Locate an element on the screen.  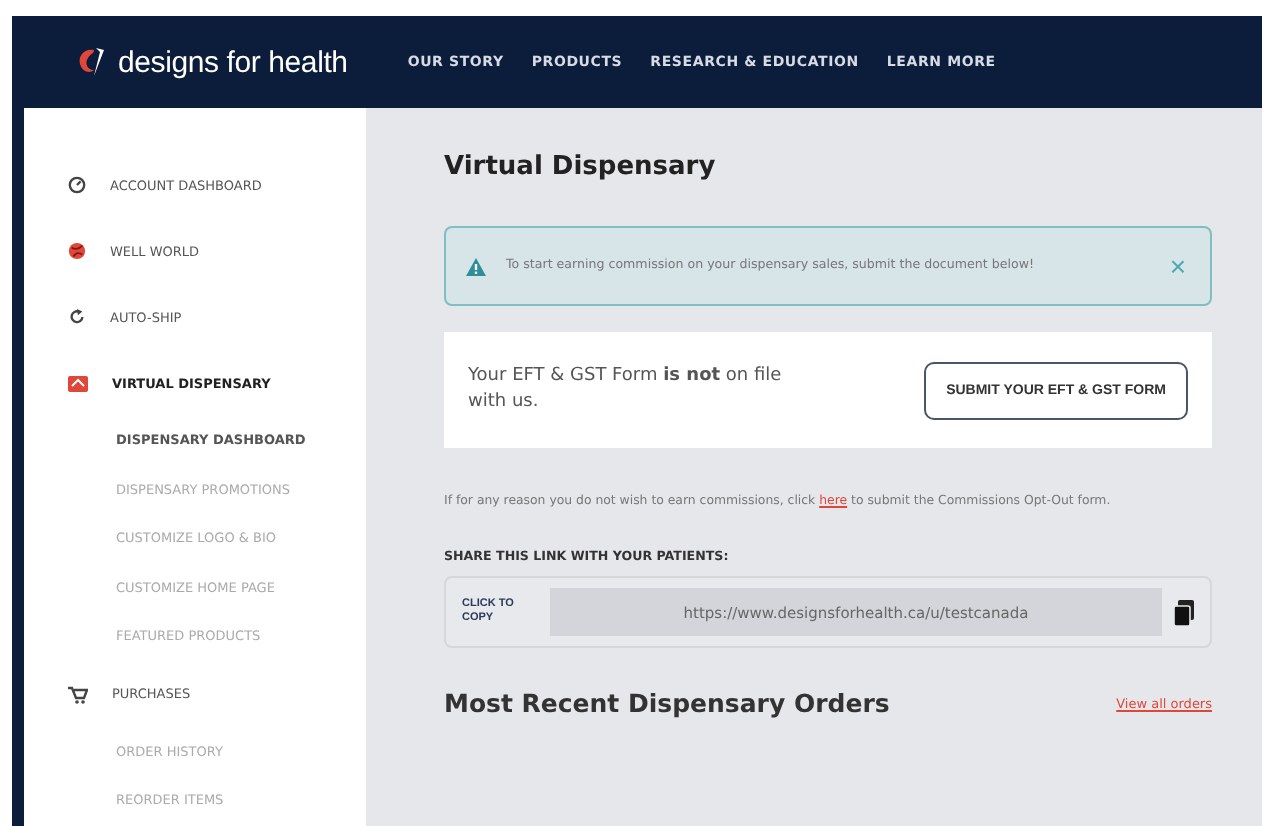
gauge-icon is located at coordinates (77, 185).